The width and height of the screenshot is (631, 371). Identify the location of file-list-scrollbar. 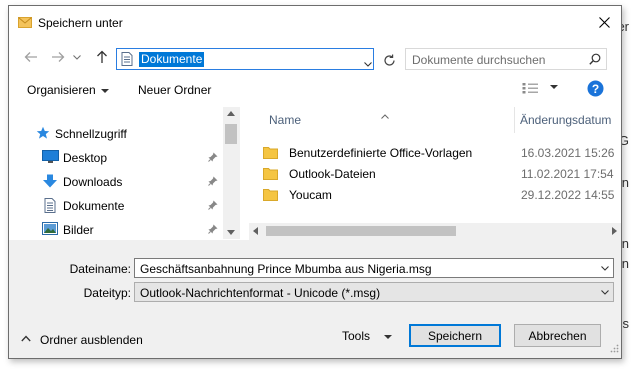
(435, 231).